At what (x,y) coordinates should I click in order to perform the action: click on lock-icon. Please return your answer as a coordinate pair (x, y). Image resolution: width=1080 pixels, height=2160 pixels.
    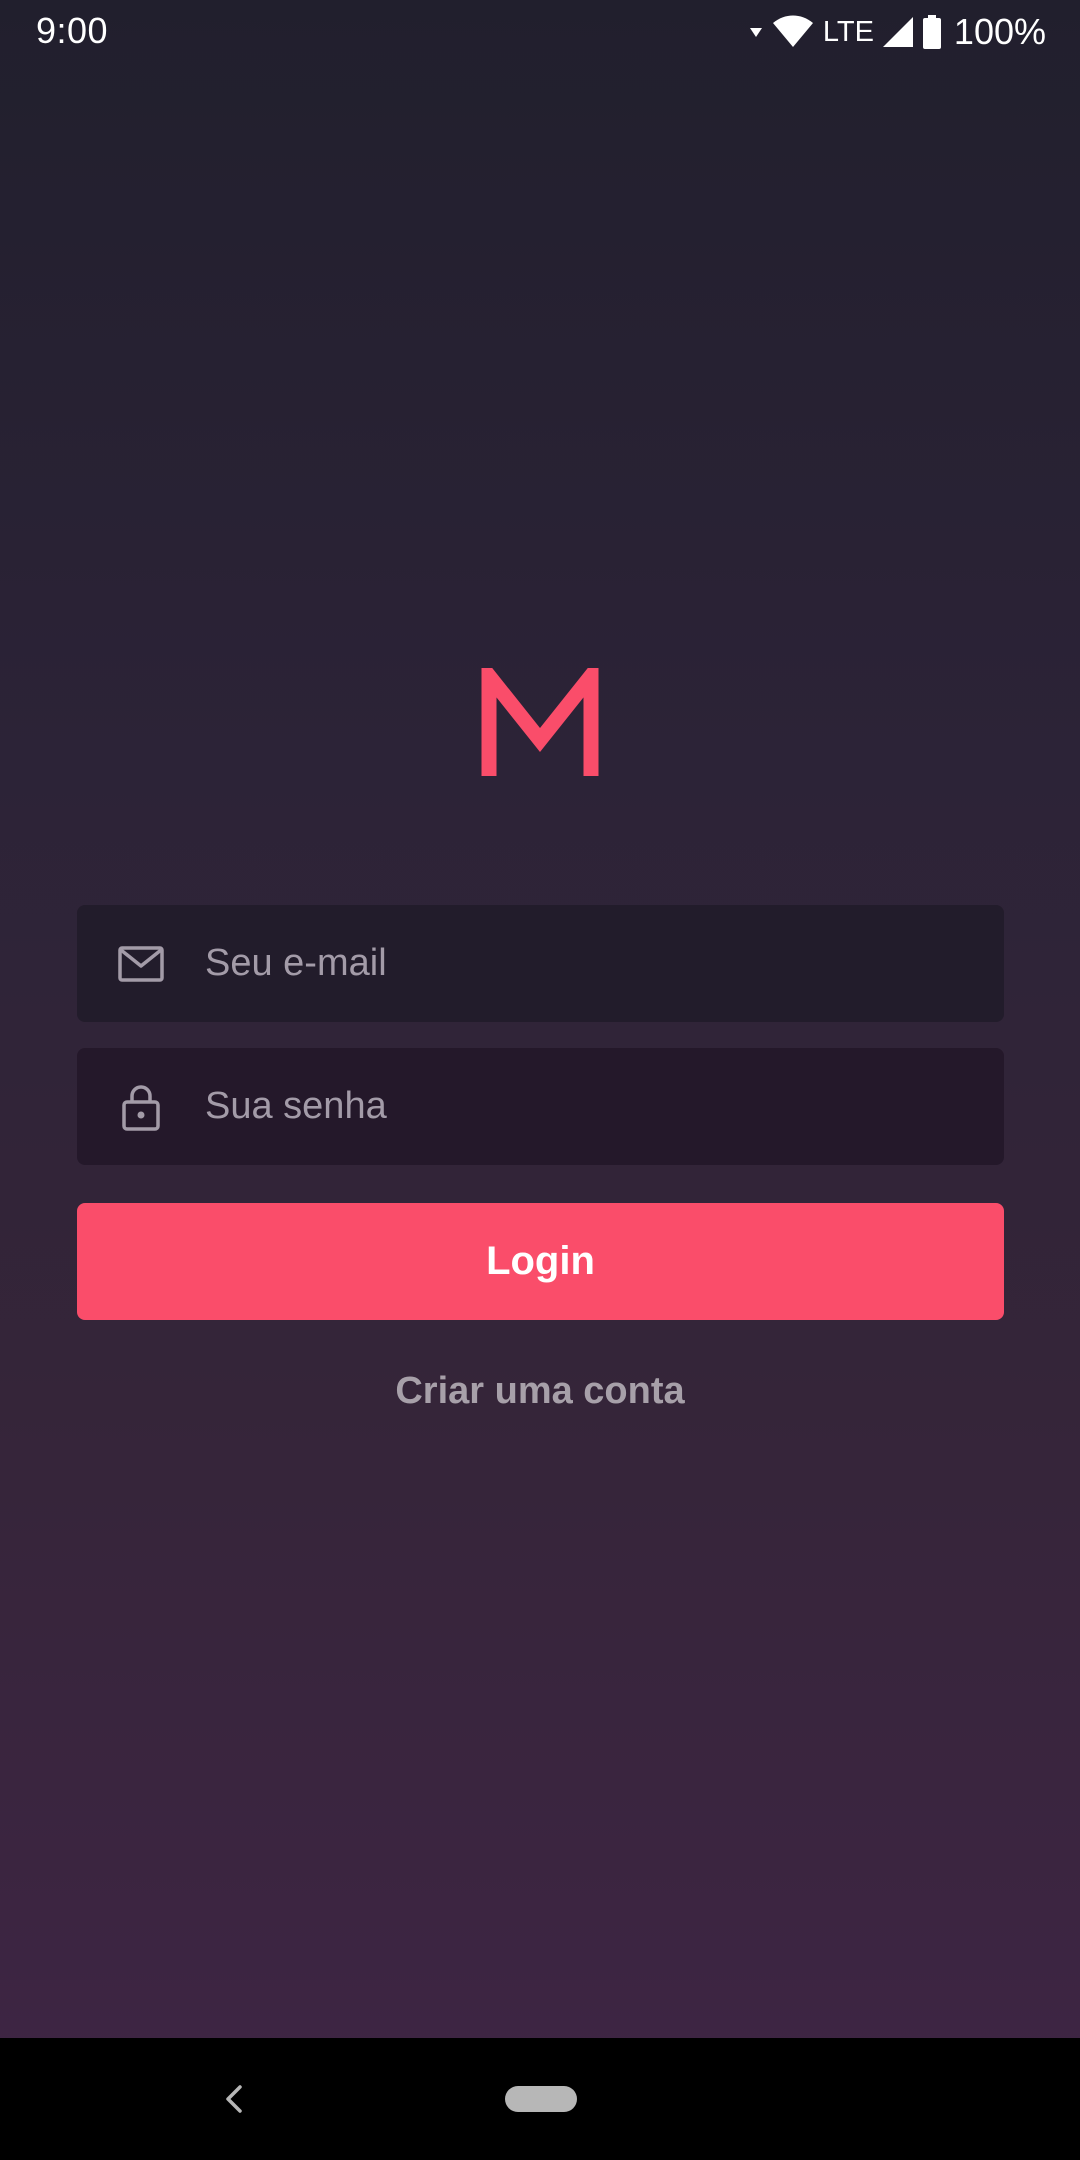
    Looking at the image, I should click on (141, 1107).